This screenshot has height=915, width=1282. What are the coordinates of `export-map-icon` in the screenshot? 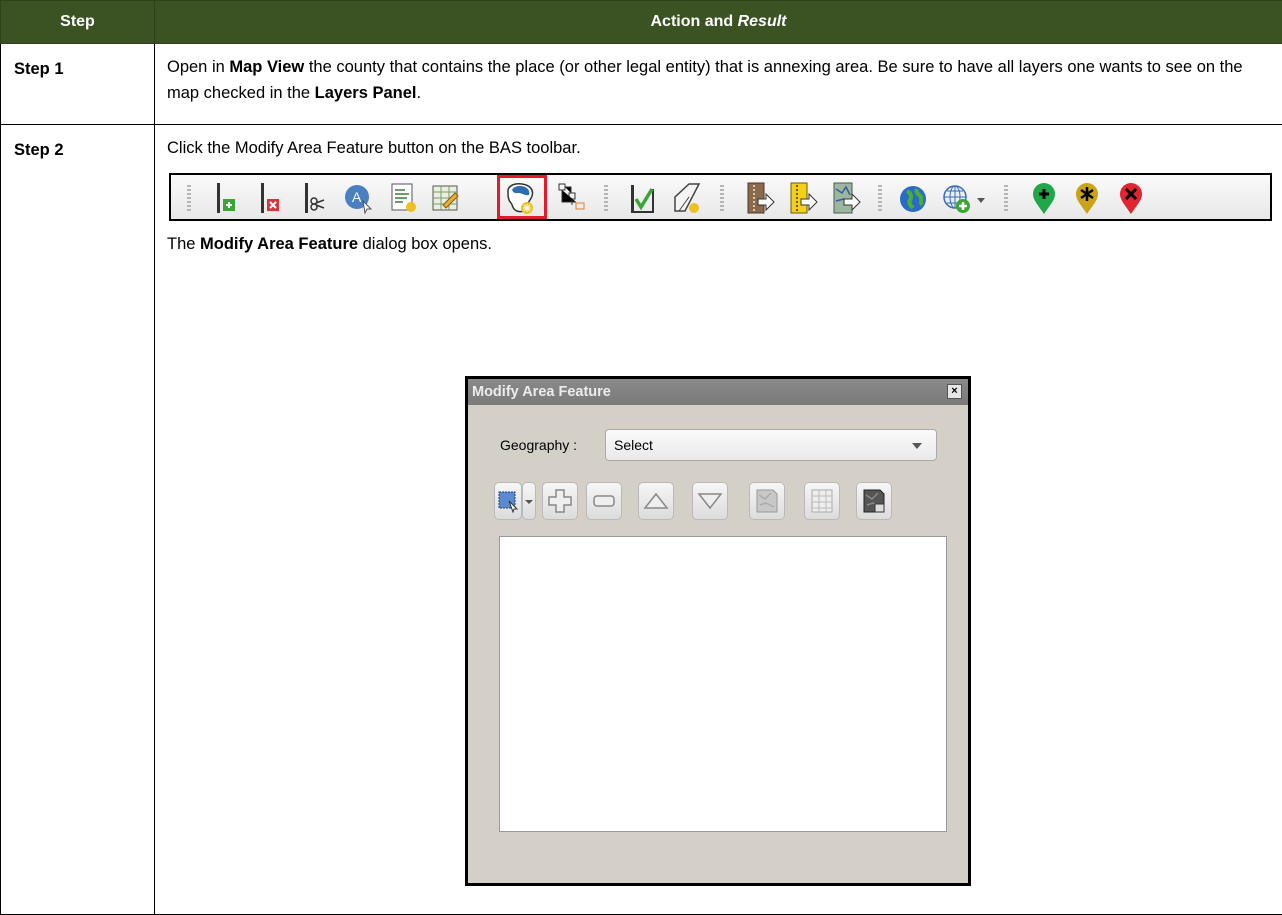 It's located at (846, 198).